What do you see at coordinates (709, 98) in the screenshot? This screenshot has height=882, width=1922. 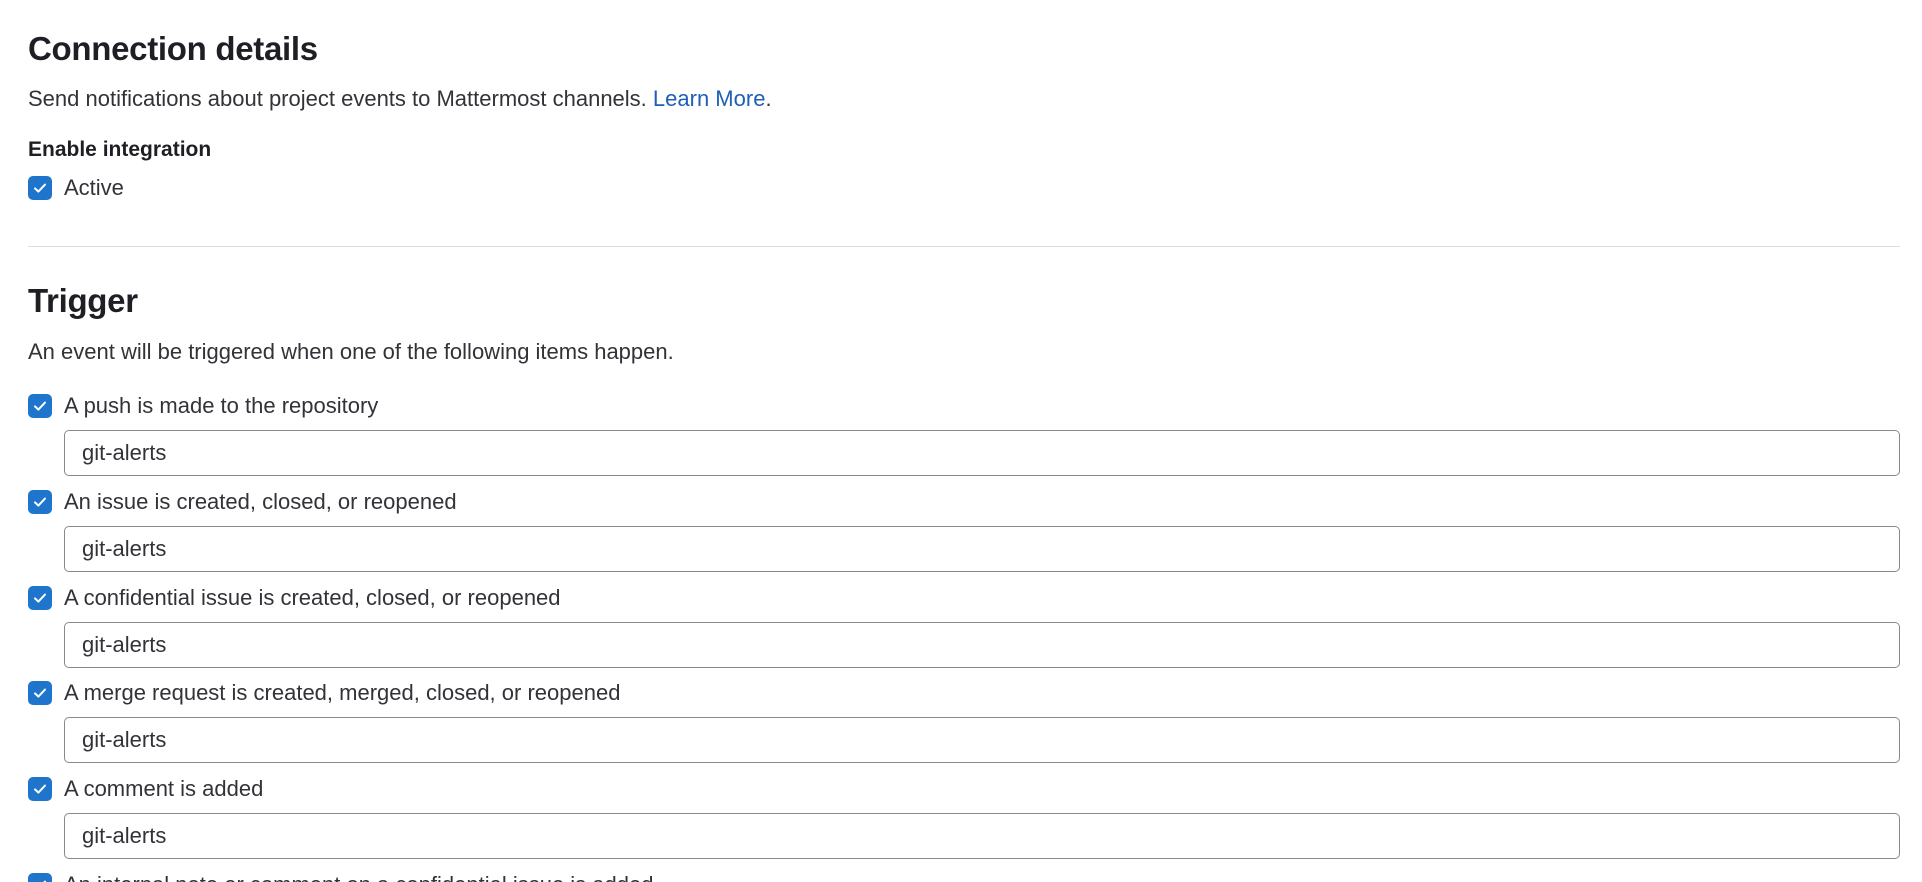 I see `learn-more-link: Learn More` at bounding box center [709, 98].